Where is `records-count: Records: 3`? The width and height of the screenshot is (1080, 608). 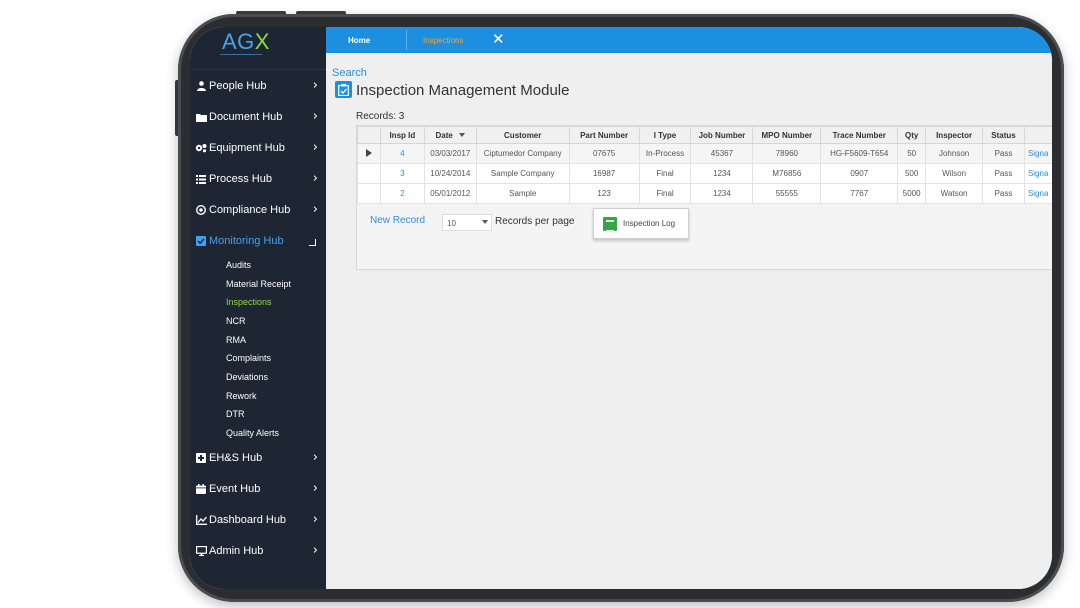
records-count: Records: 3 is located at coordinates (380, 116).